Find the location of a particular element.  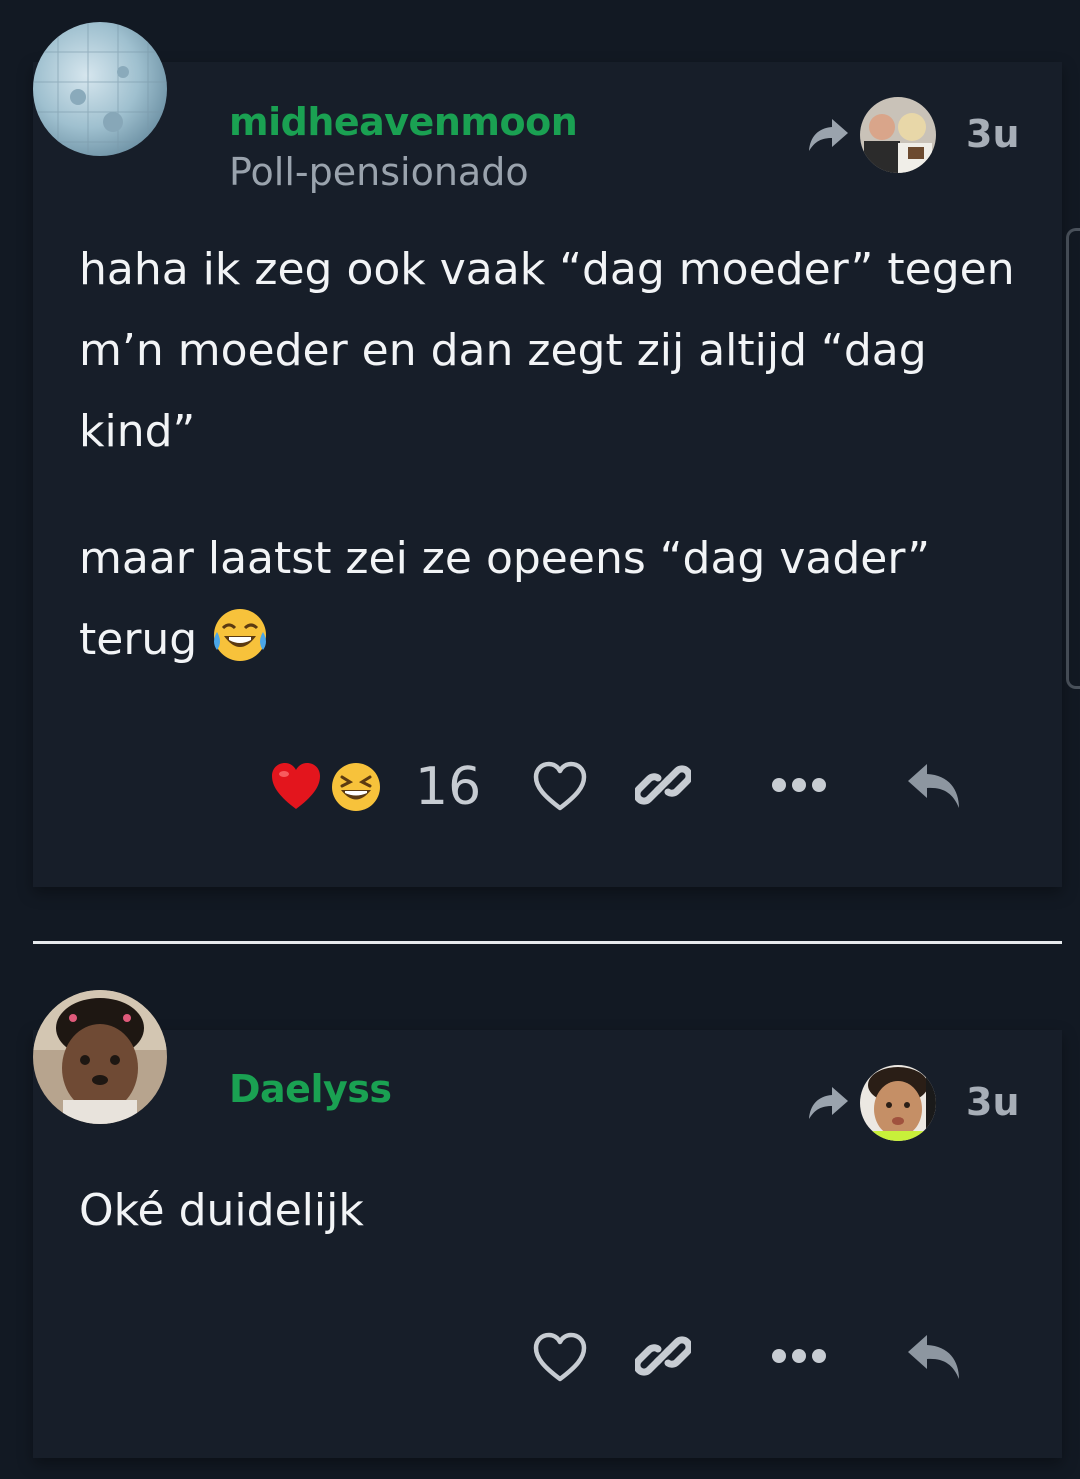

divider is located at coordinates (547, 942).